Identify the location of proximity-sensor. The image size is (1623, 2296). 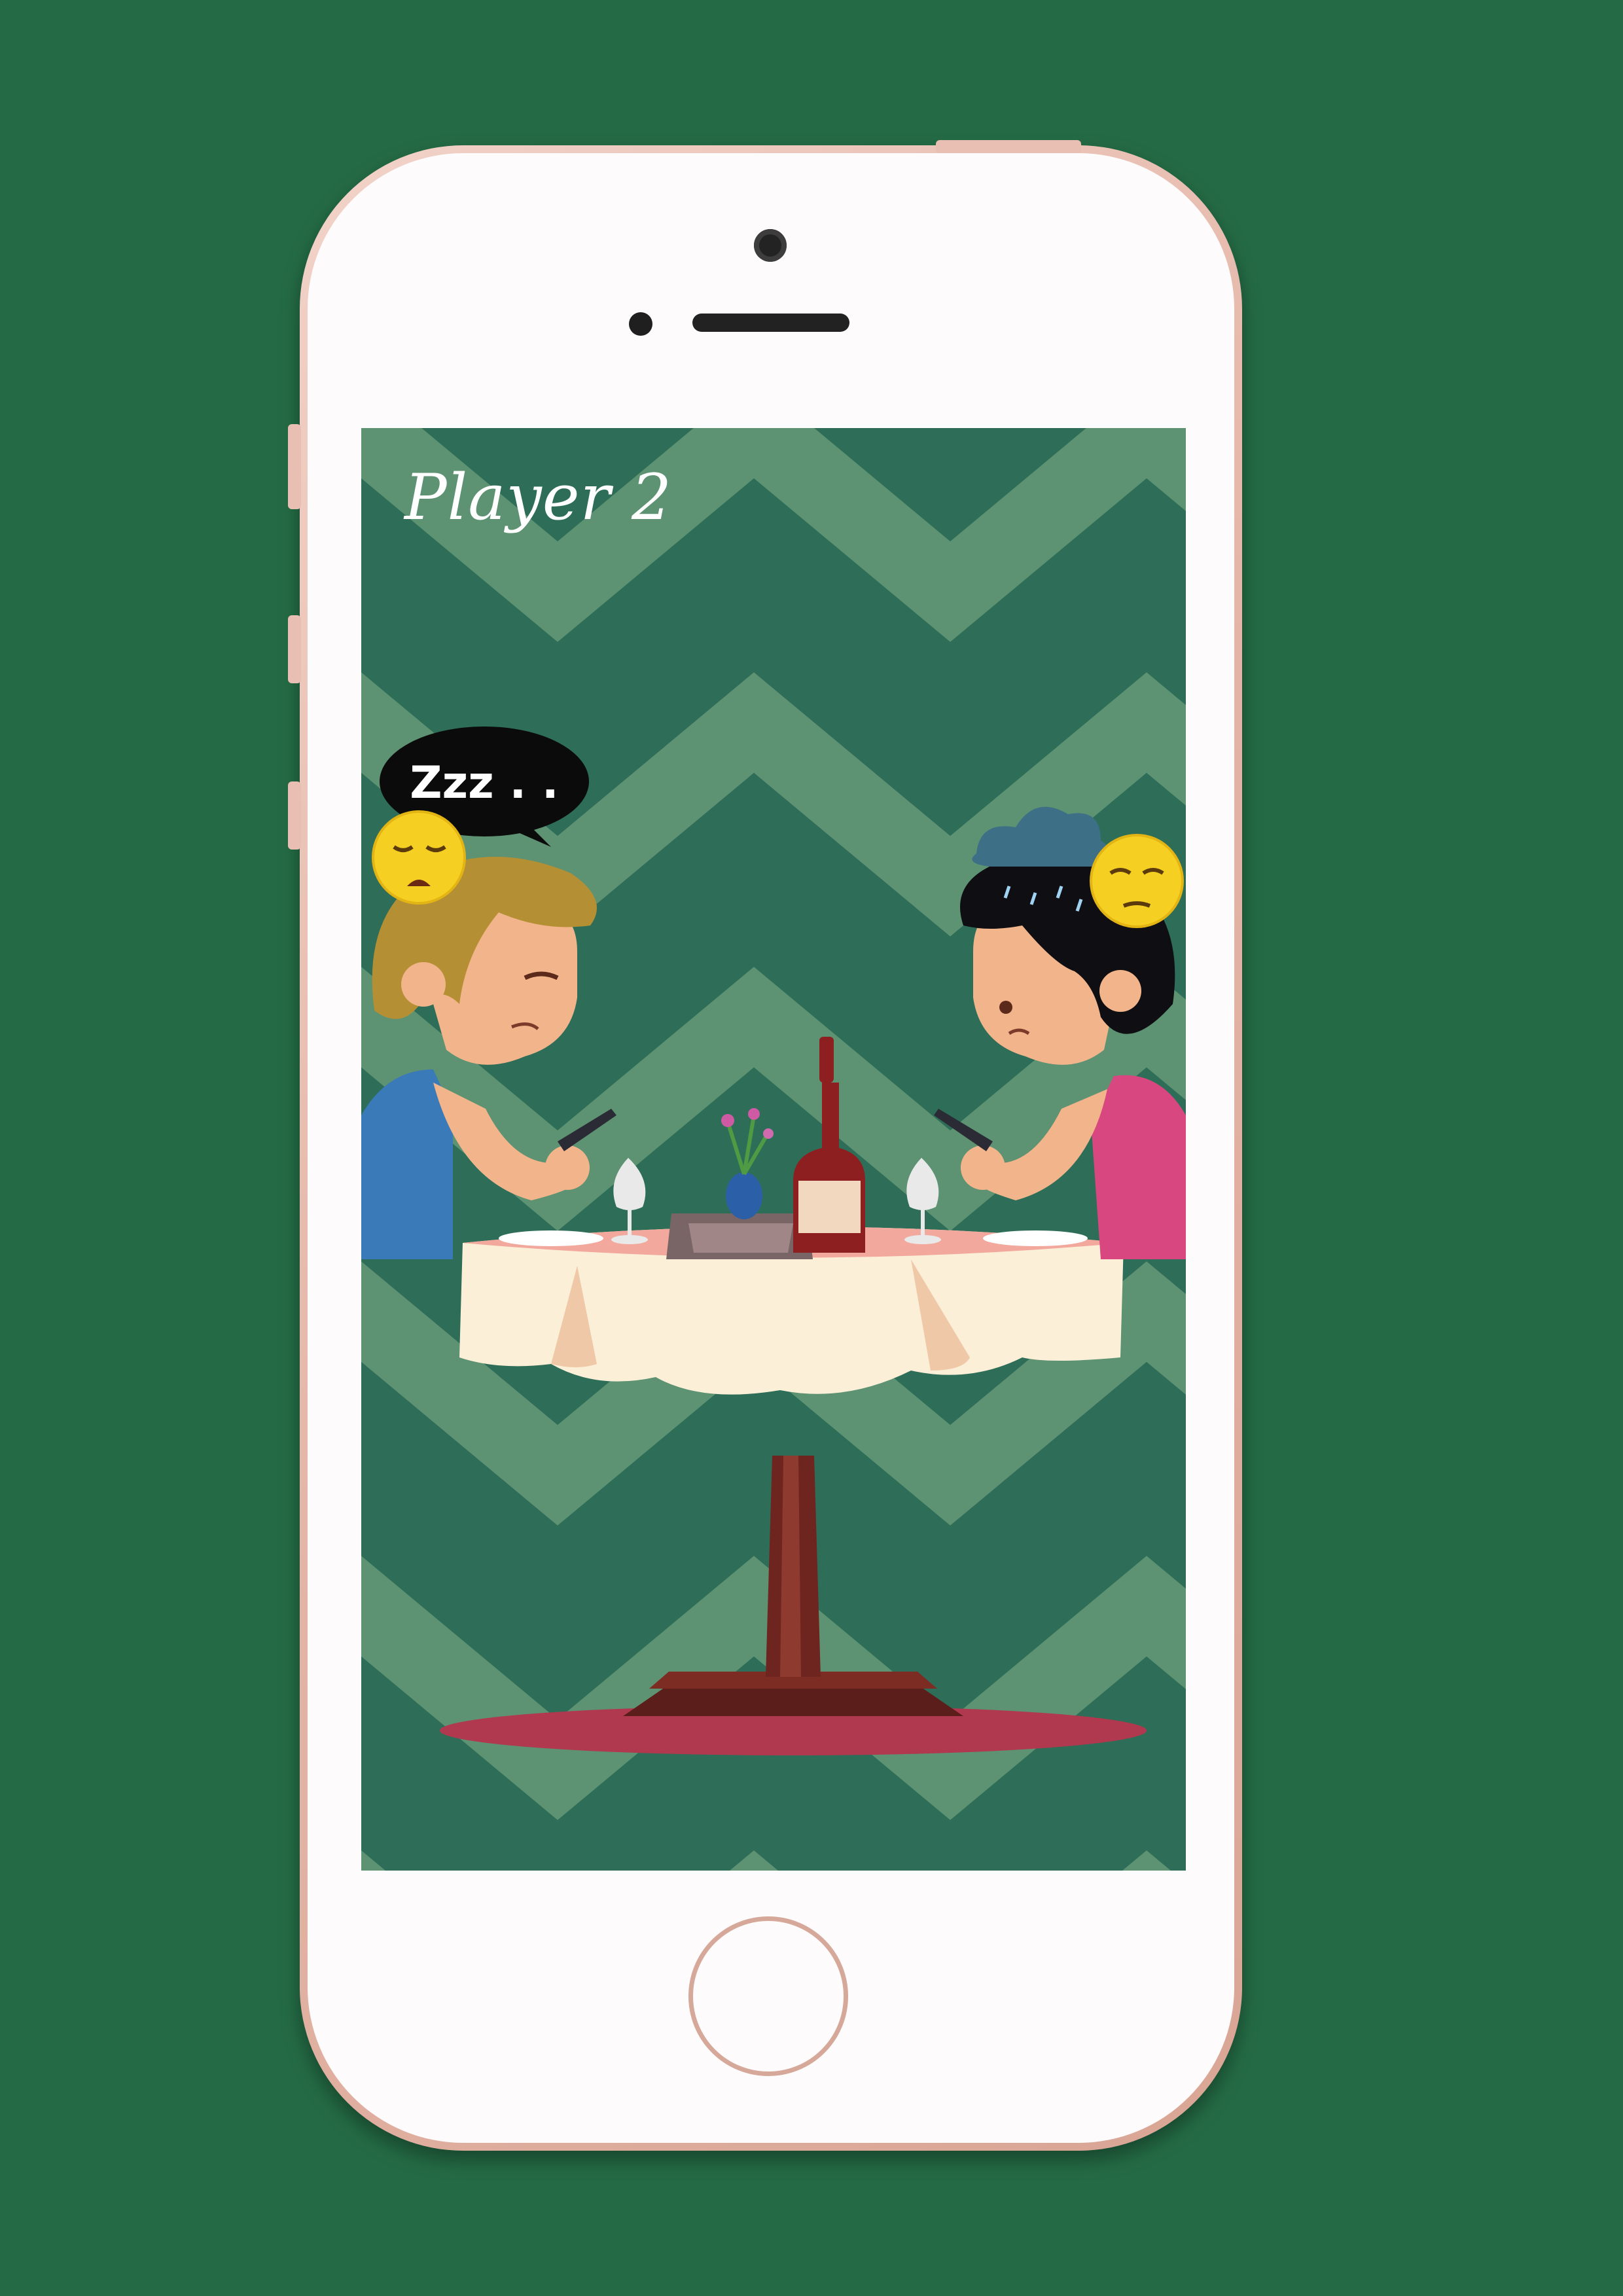
(640, 324).